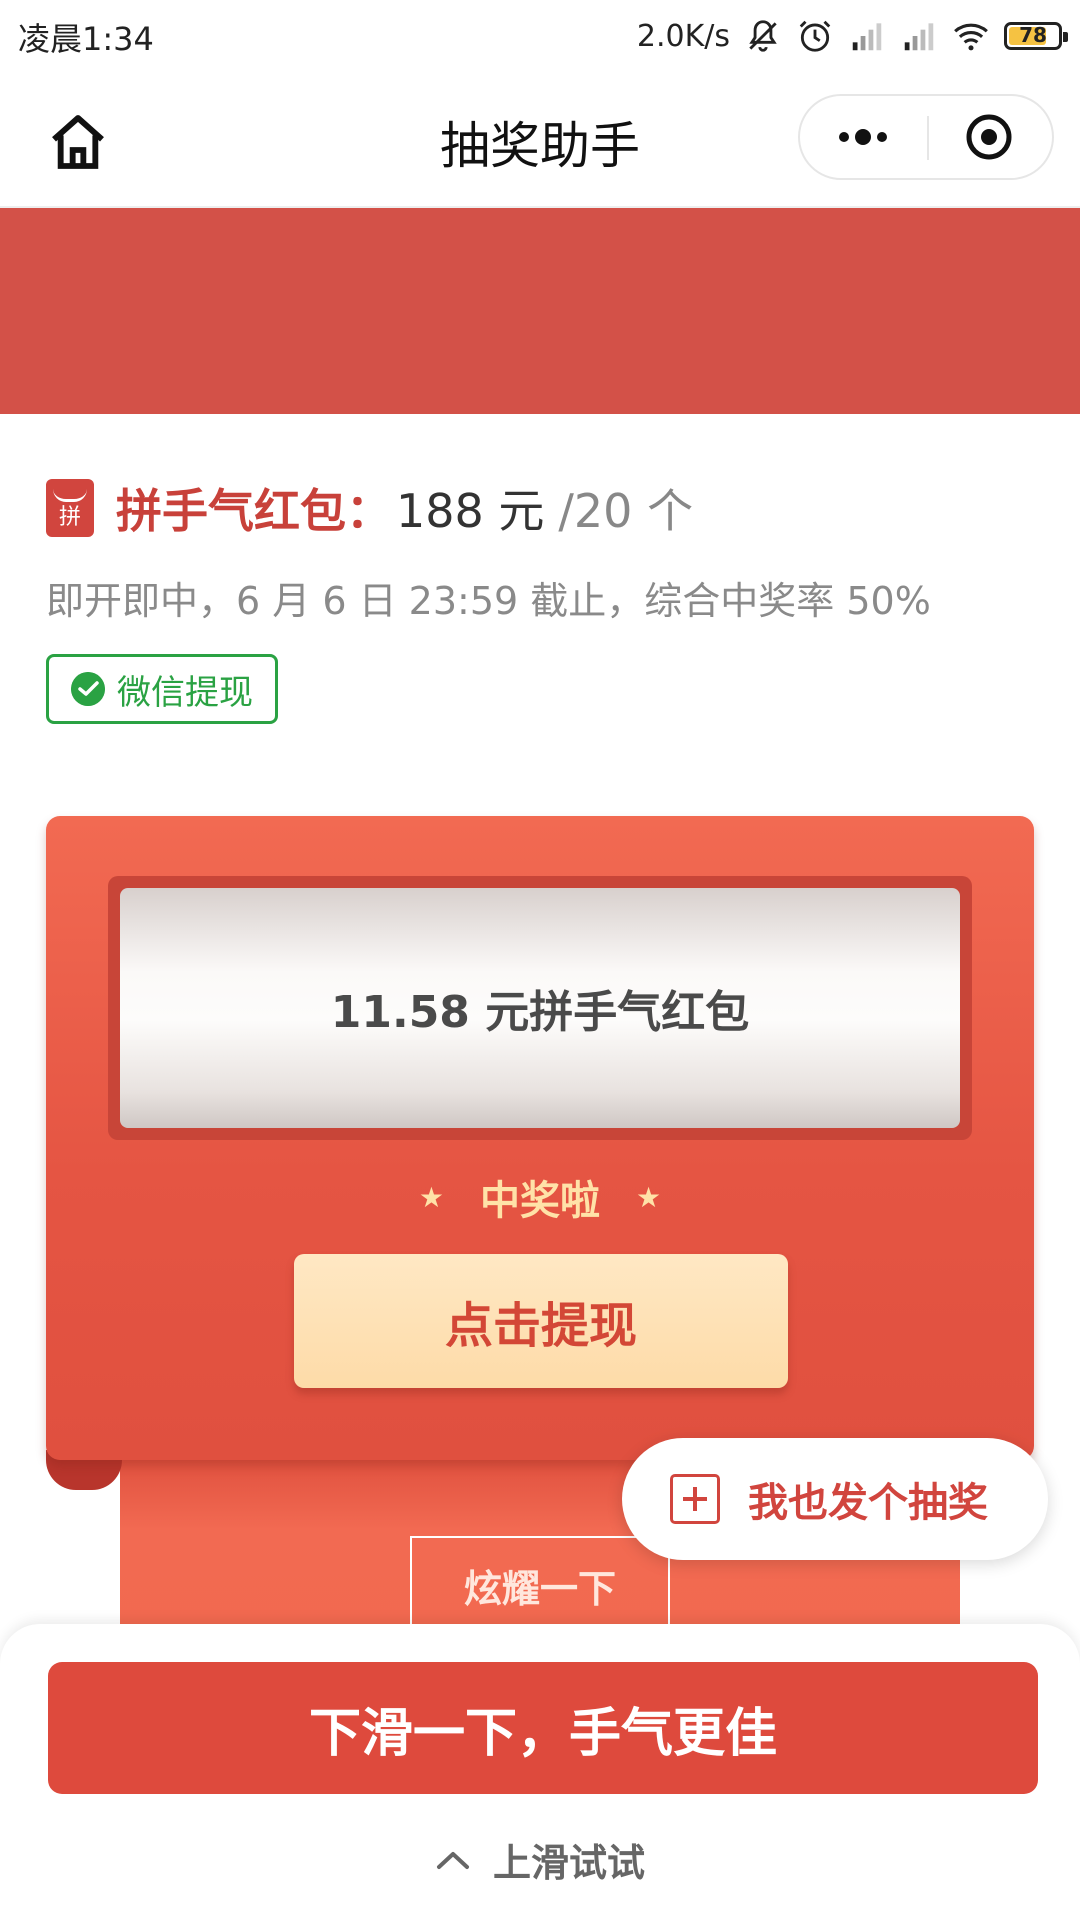 The height and width of the screenshot is (1920, 1080). Describe the element at coordinates (626, 511) in the screenshot. I see `prize-count: /20 个` at that location.